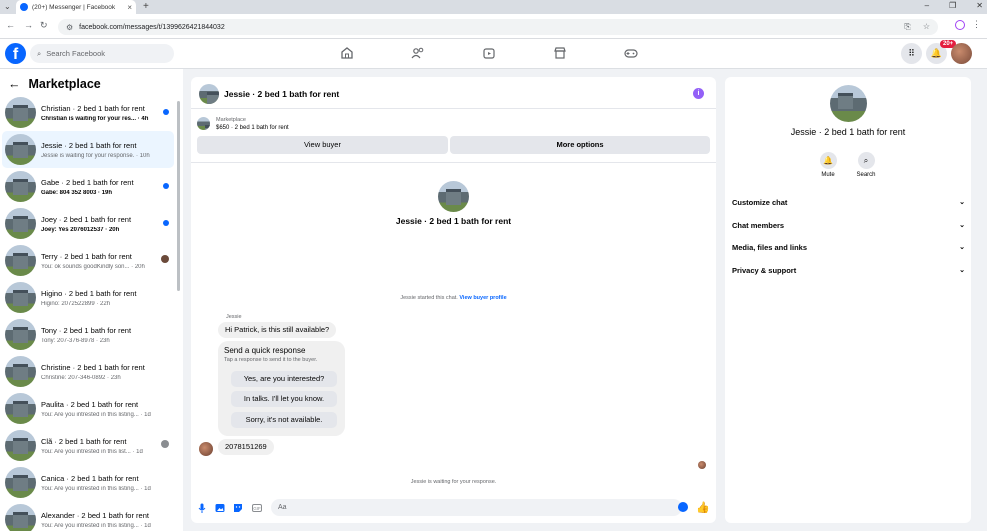 The height and width of the screenshot is (531, 987). Describe the element at coordinates (284, 399) in the screenshot. I see `quick-reply-button: In talks. I'll let you know.` at that location.